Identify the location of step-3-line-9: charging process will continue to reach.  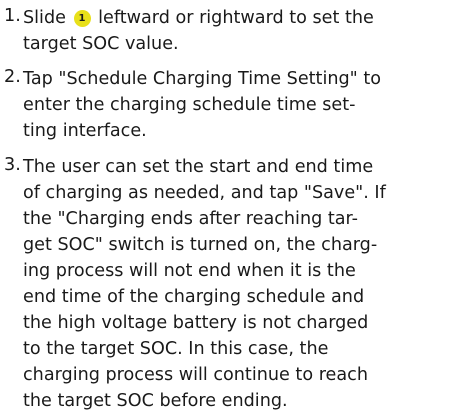
(195, 375).